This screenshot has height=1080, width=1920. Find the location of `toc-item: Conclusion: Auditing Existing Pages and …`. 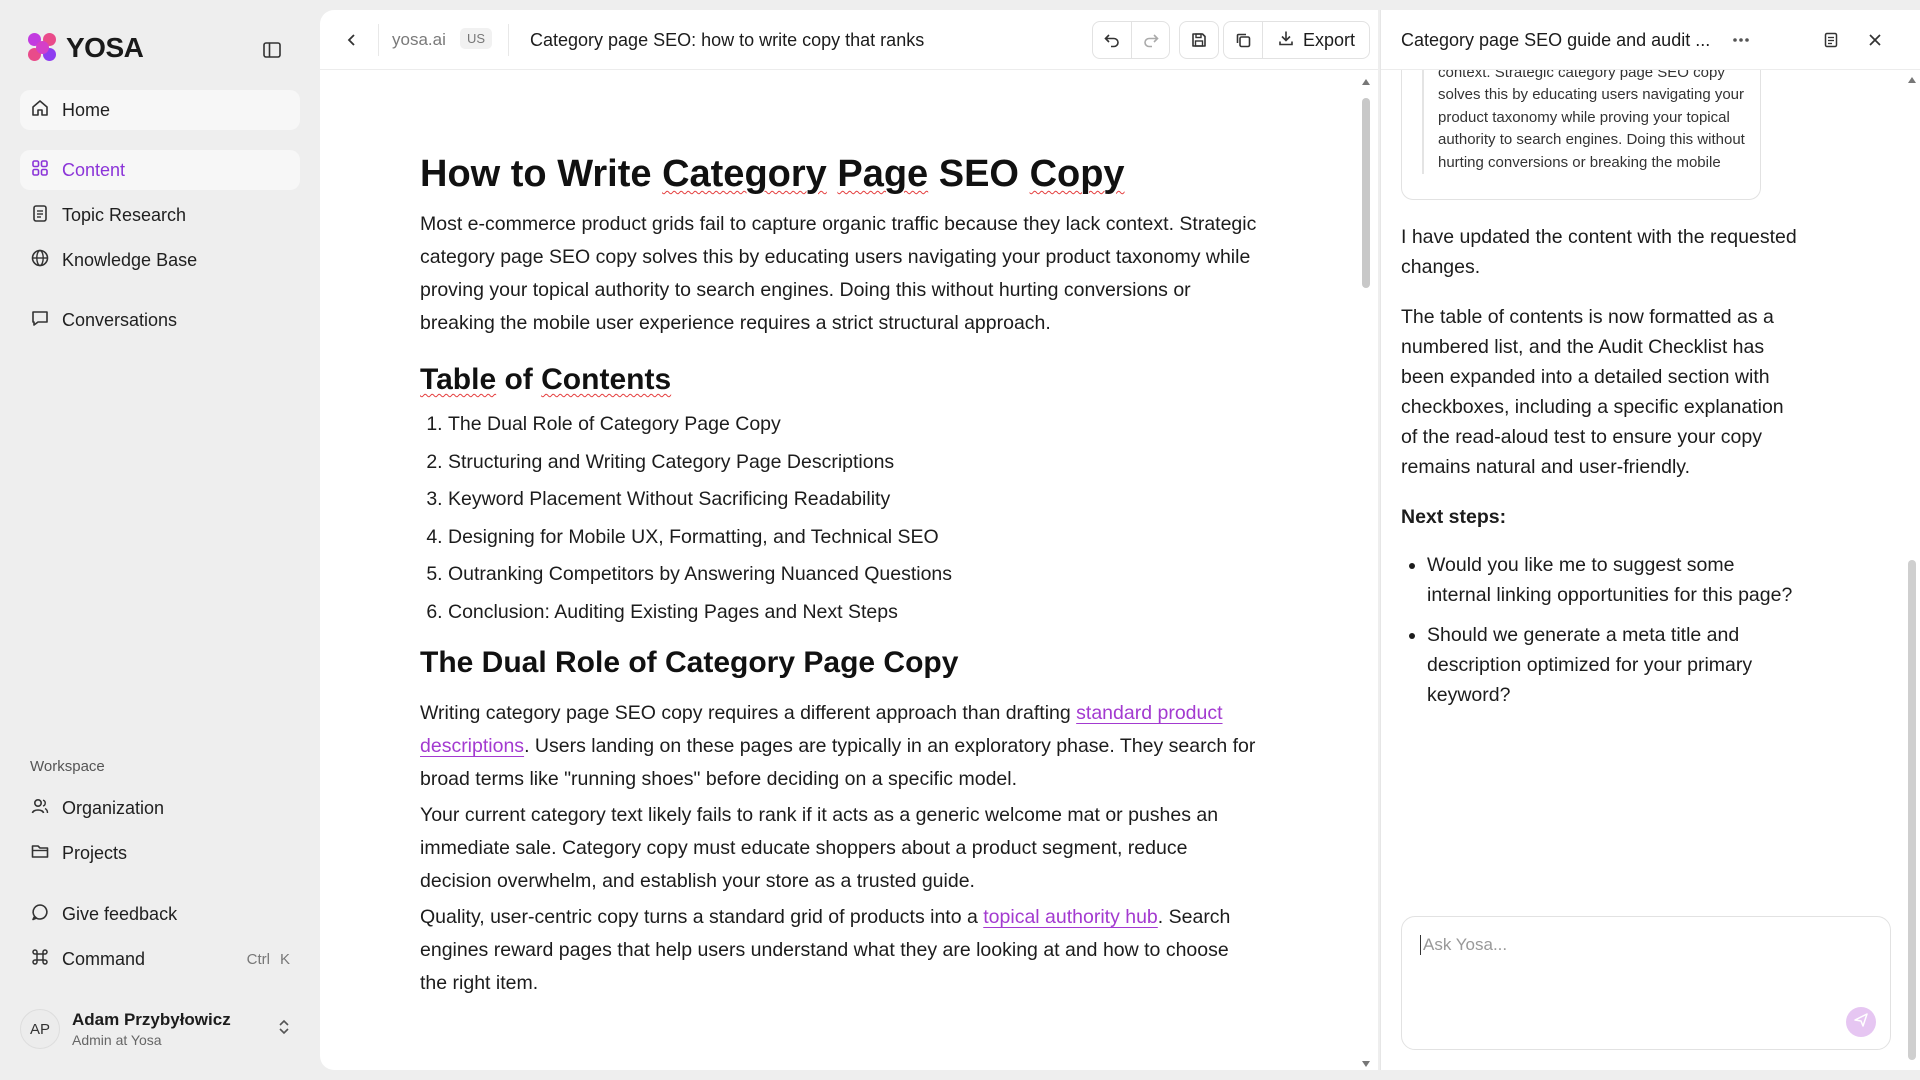

toc-item: Conclusion: Auditing Existing Pages and … is located at coordinates (854, 613).